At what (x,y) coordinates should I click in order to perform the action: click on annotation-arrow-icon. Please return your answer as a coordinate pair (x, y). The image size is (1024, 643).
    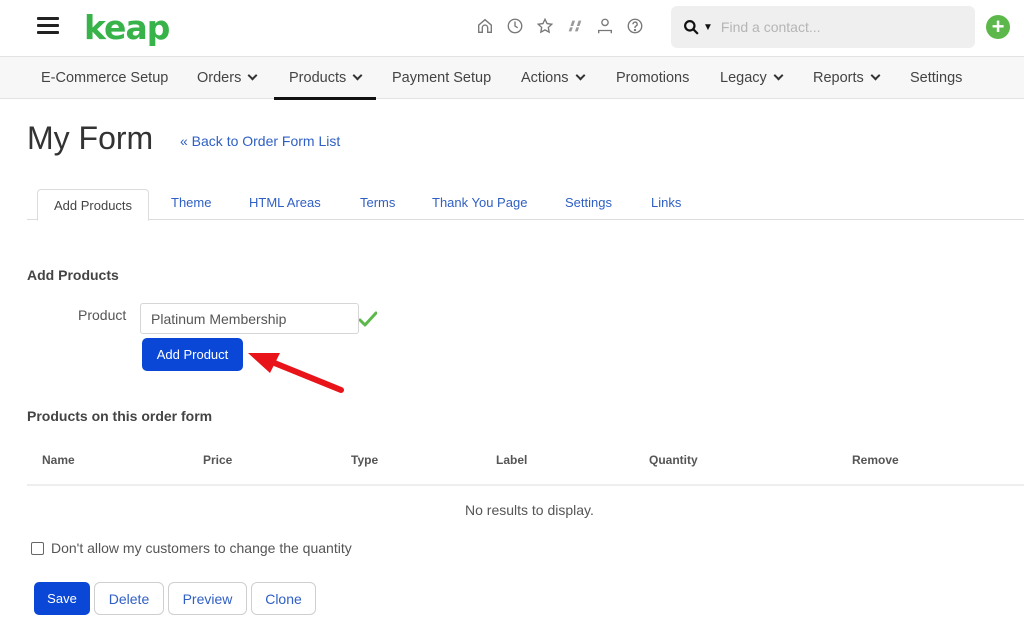
    Looking at the image, I should click on (296, 373).